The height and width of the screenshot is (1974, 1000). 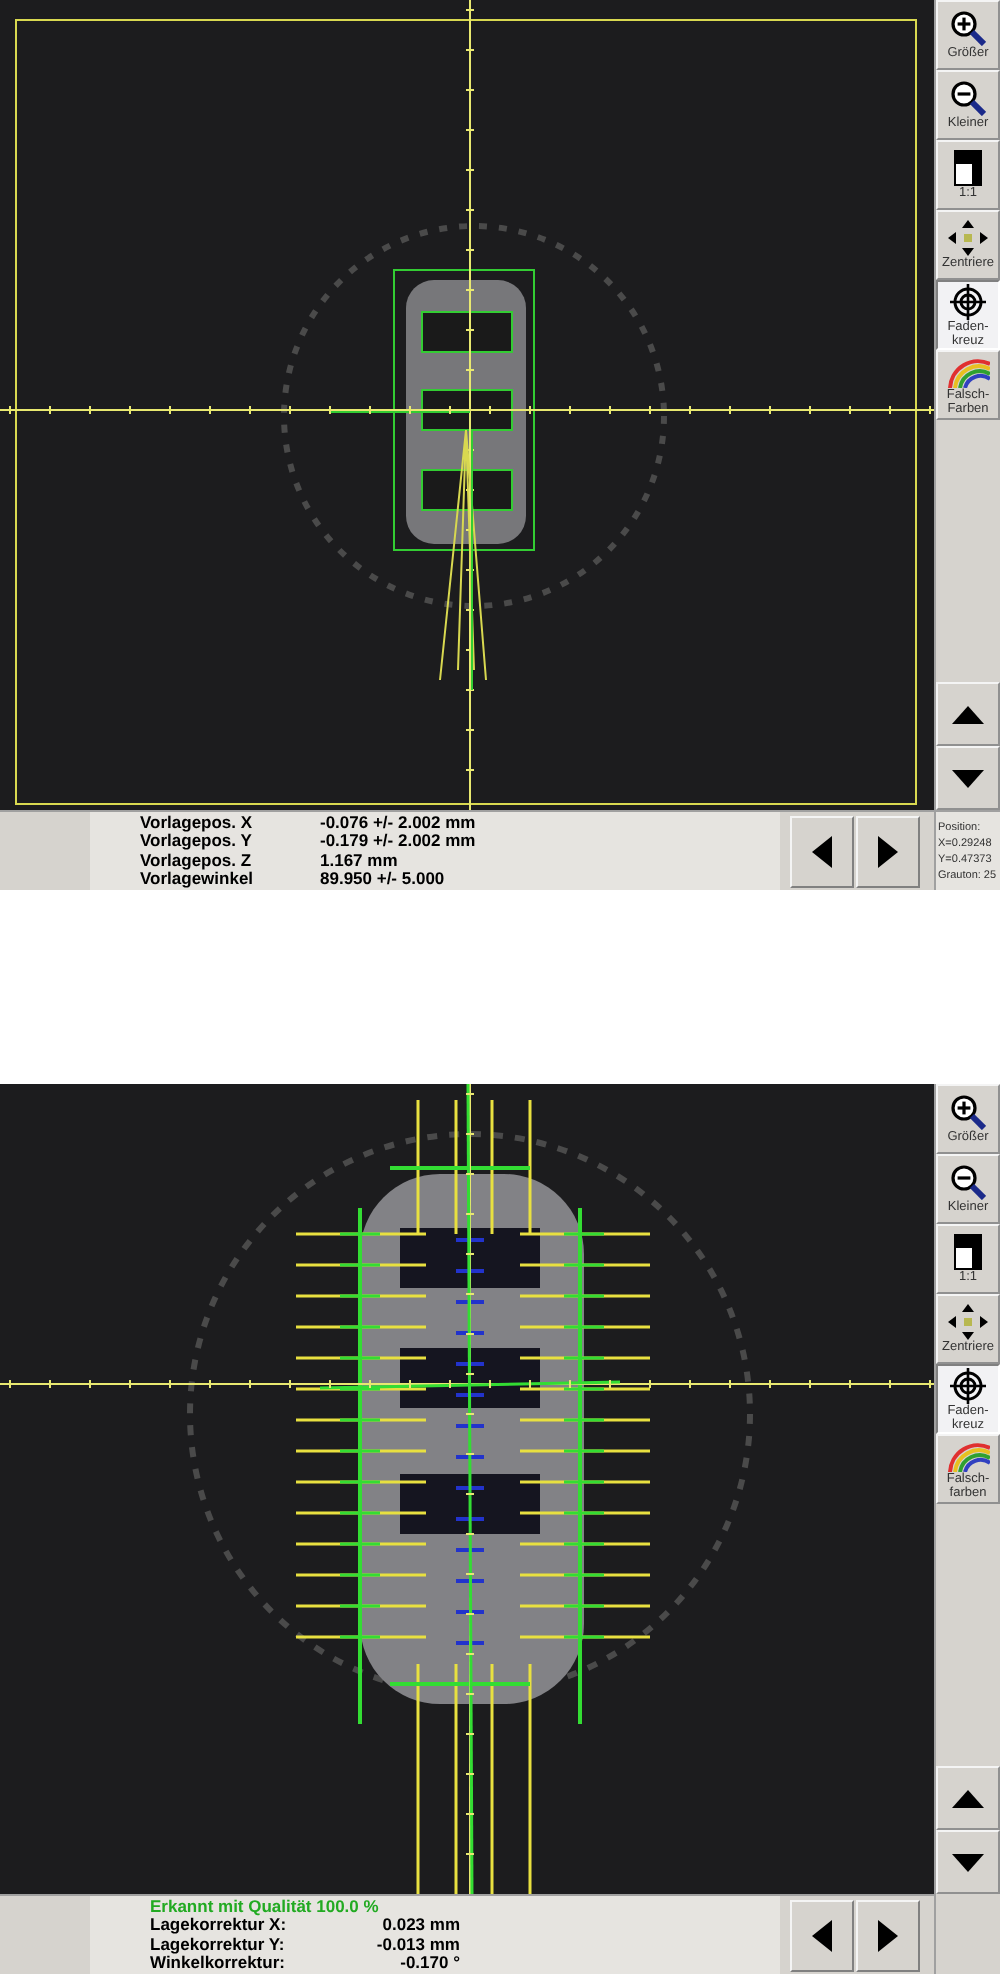 What do you see at coordinates (196, 822) in the screenshot?
I see `info-label: Vorlagepos. X` at bounding box center [196, 822].